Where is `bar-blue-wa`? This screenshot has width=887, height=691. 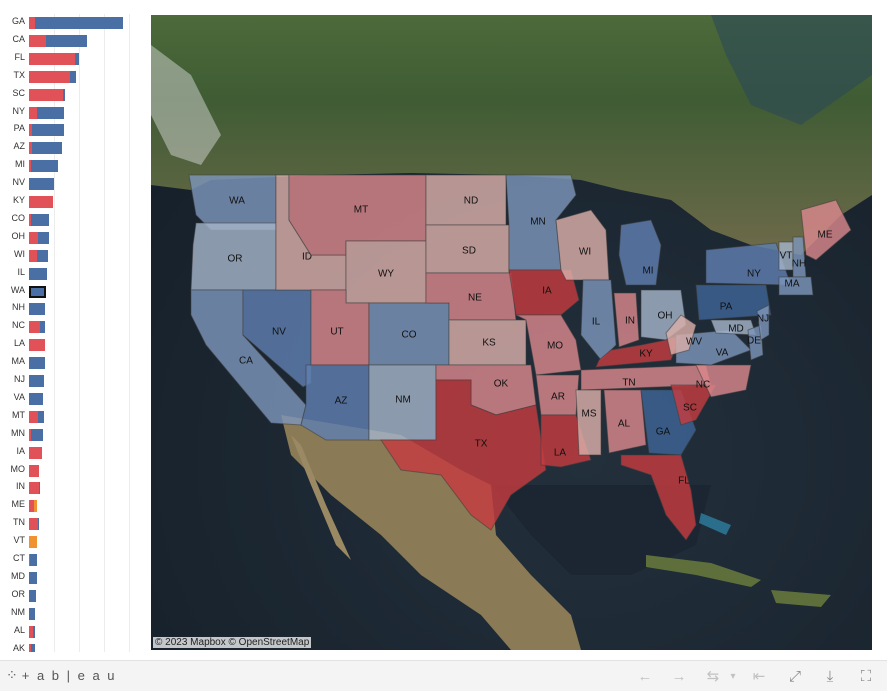
bar-blue-wa is located at coordinates (37, 291).